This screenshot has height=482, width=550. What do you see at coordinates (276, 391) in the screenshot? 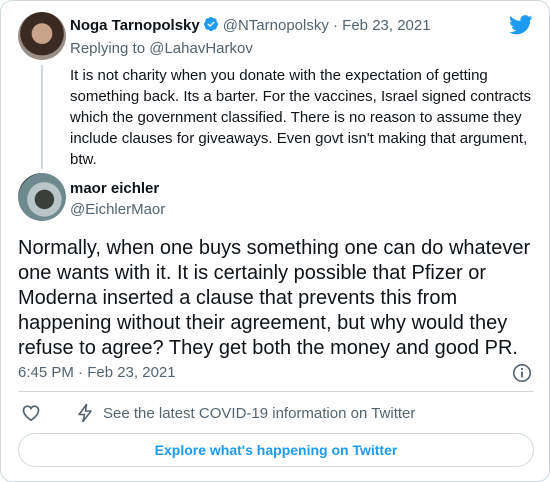
I see `divider` at bounding box center [276, 391].